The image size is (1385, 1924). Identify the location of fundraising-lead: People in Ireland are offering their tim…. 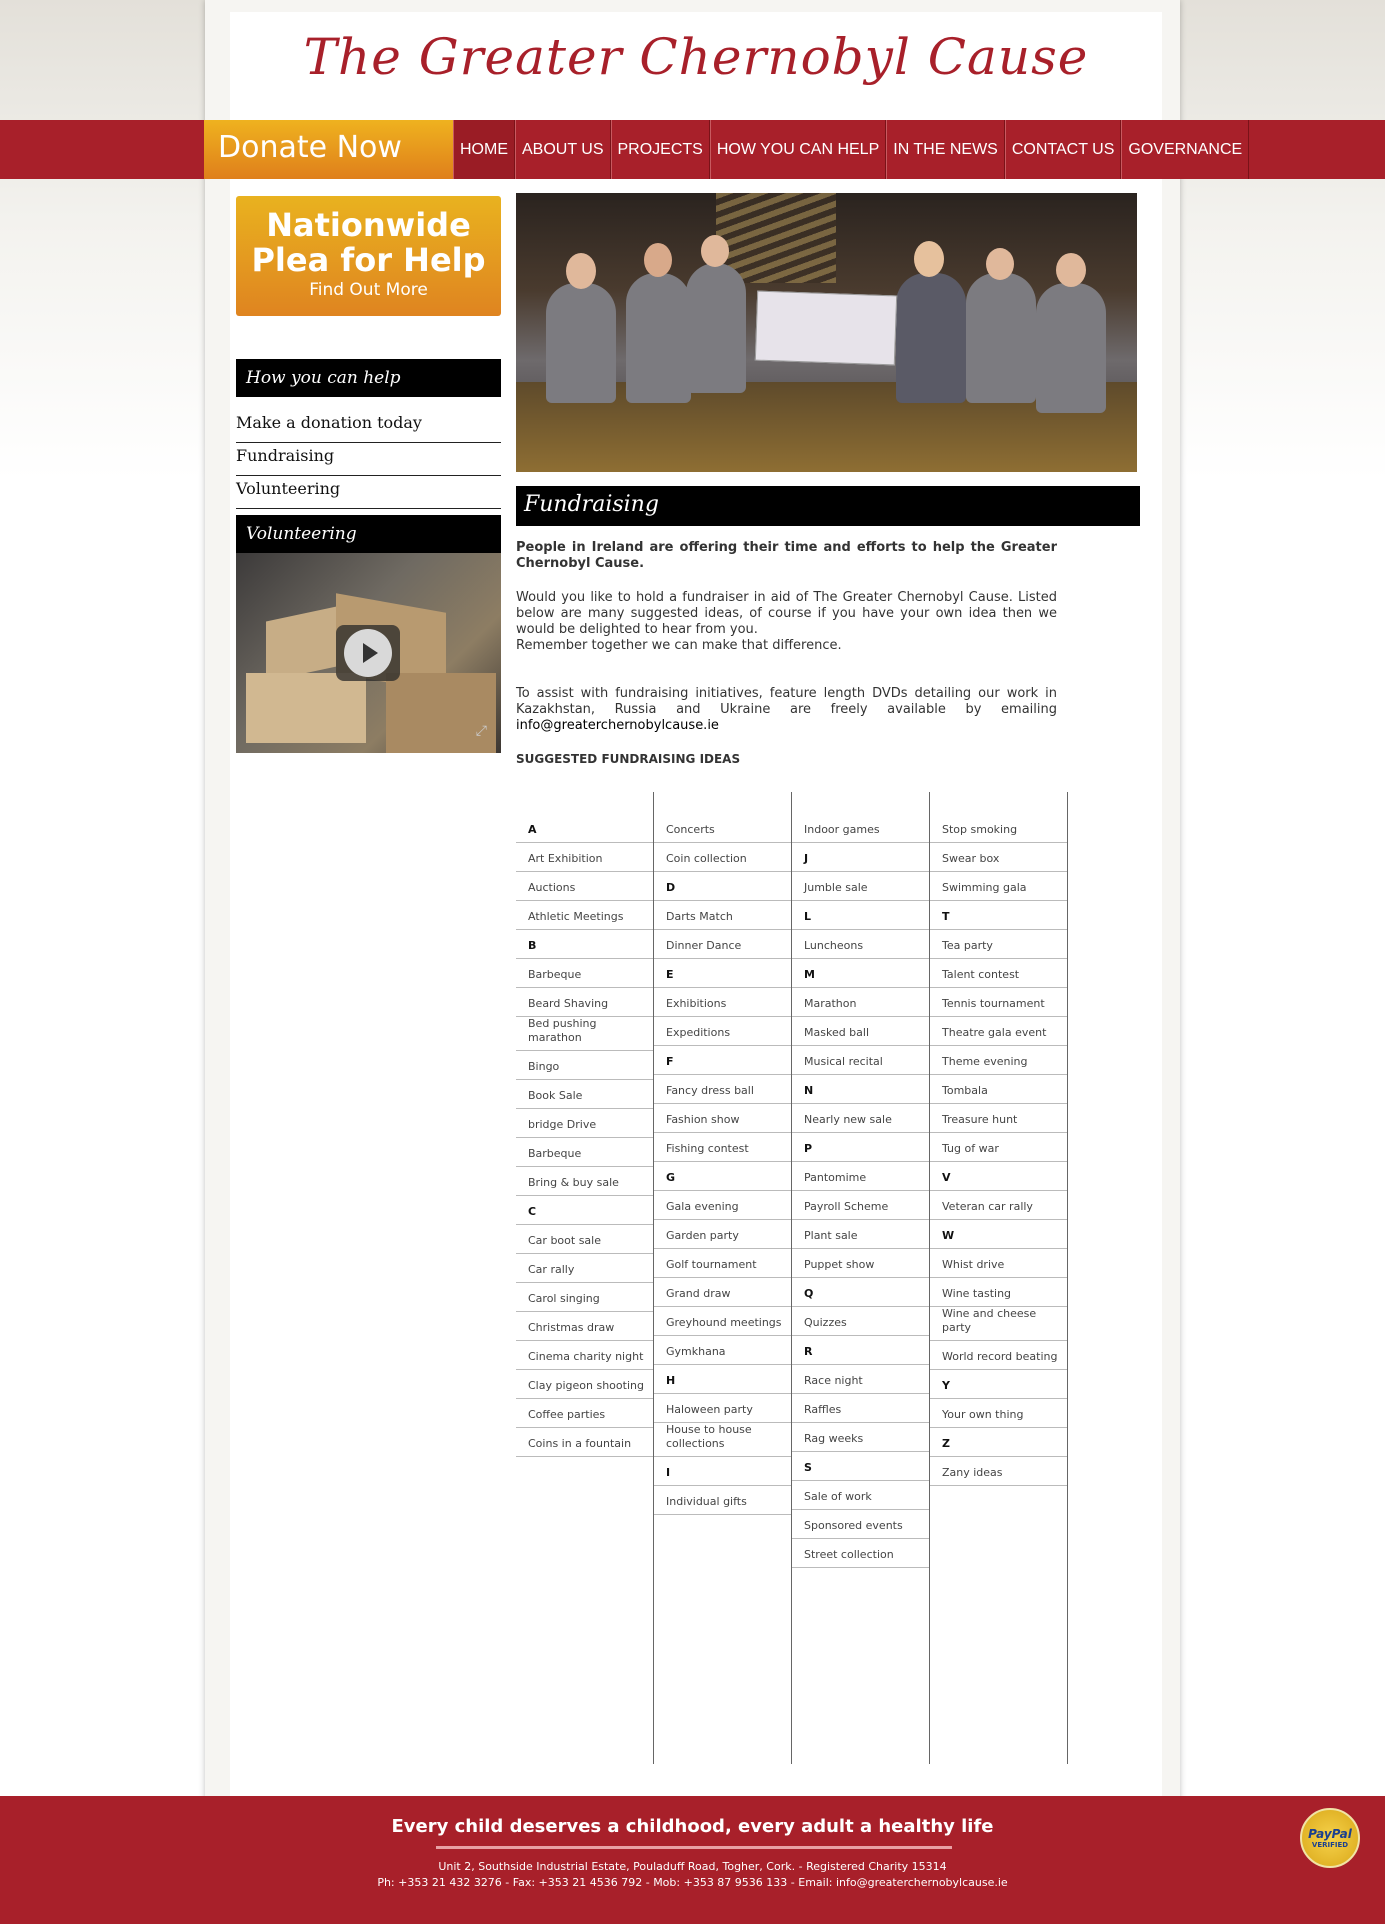
(786, 555).